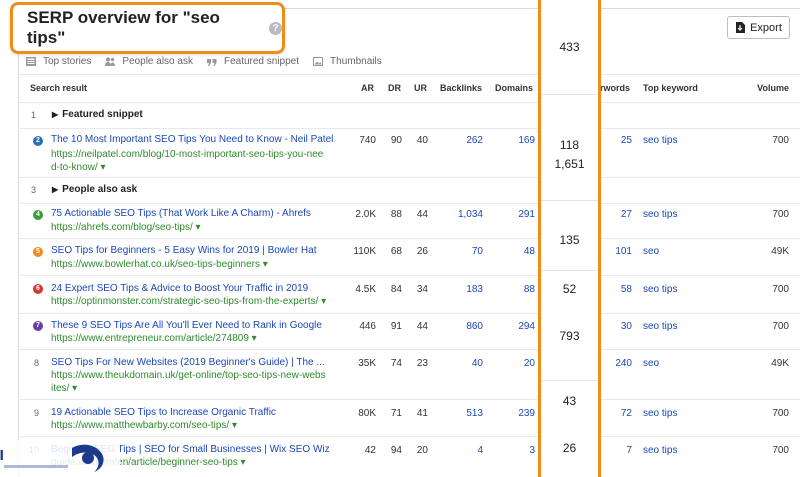 The height and width of the screenshot is (477, 800). I want to click on filter-top-stories: Top stories, so click(58, 61).